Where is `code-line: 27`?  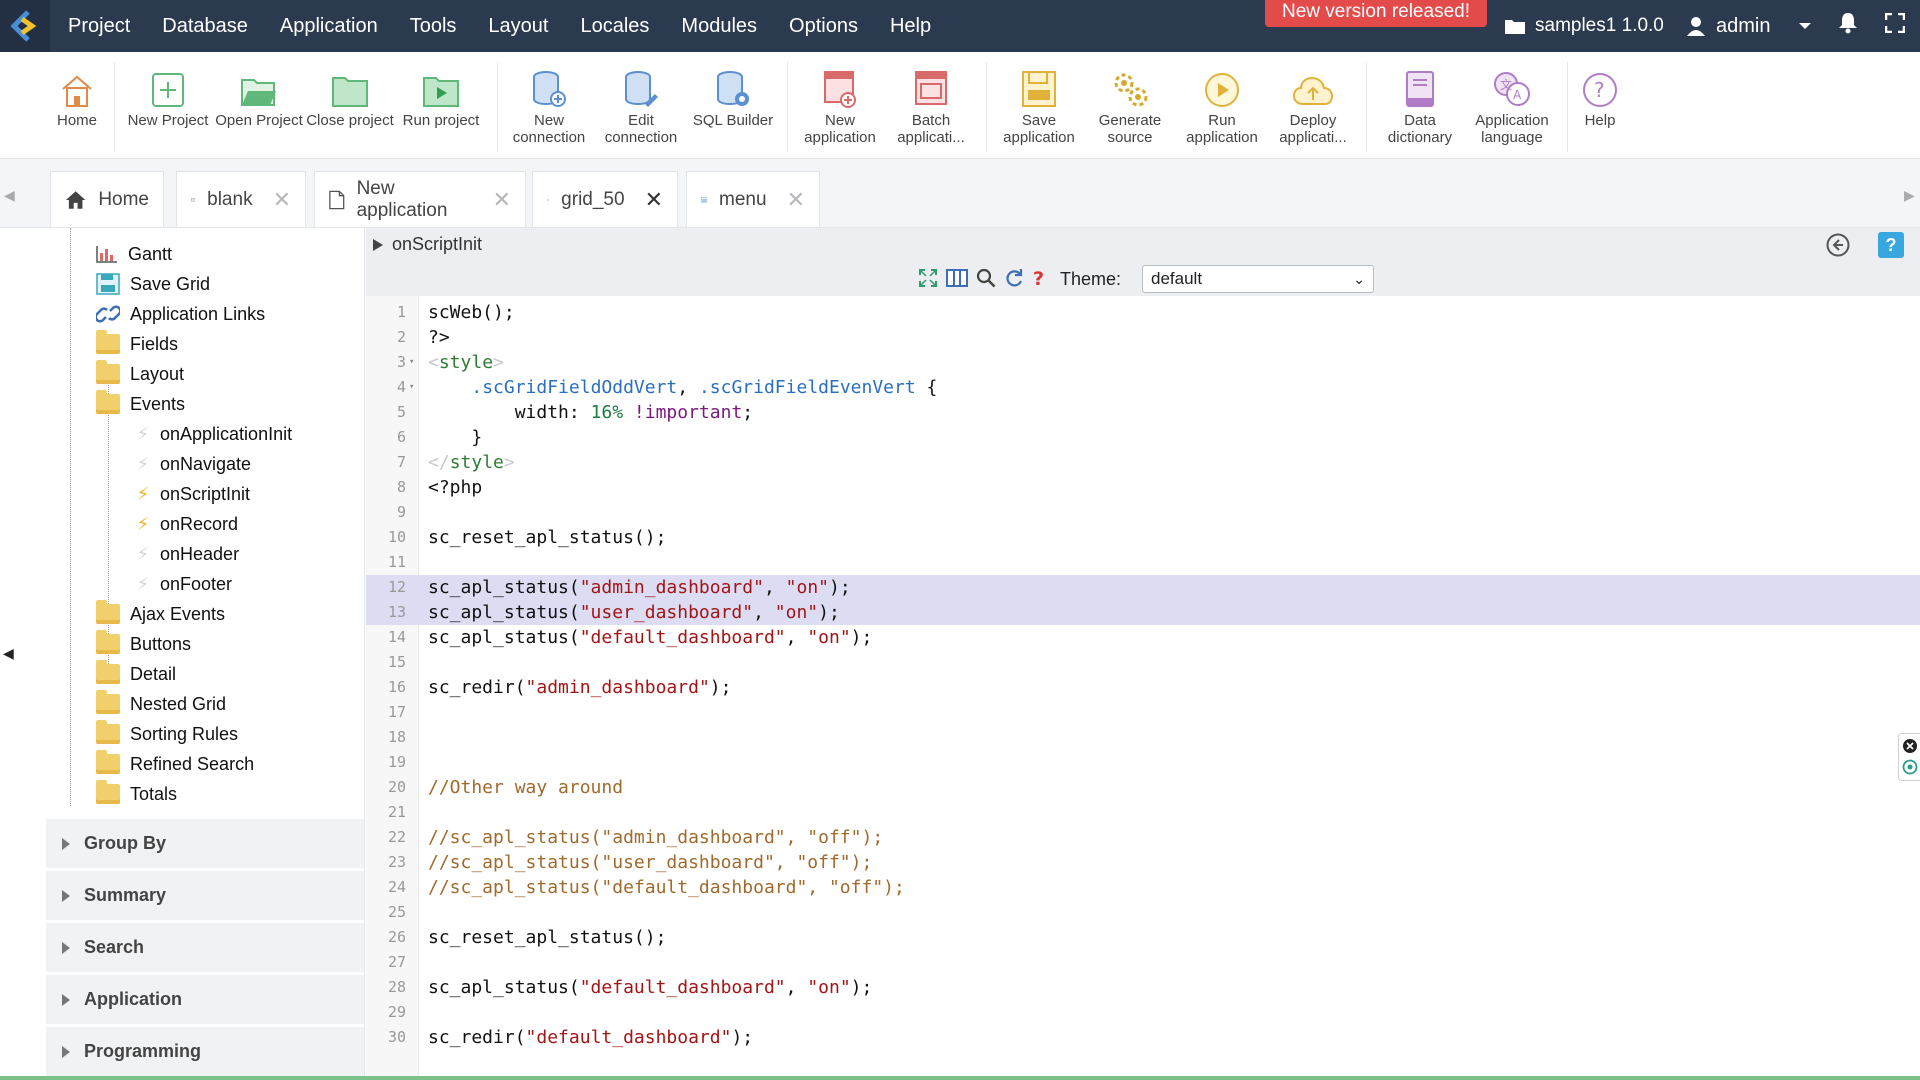
code-line: 27 is located at coordinates (1143, 962).